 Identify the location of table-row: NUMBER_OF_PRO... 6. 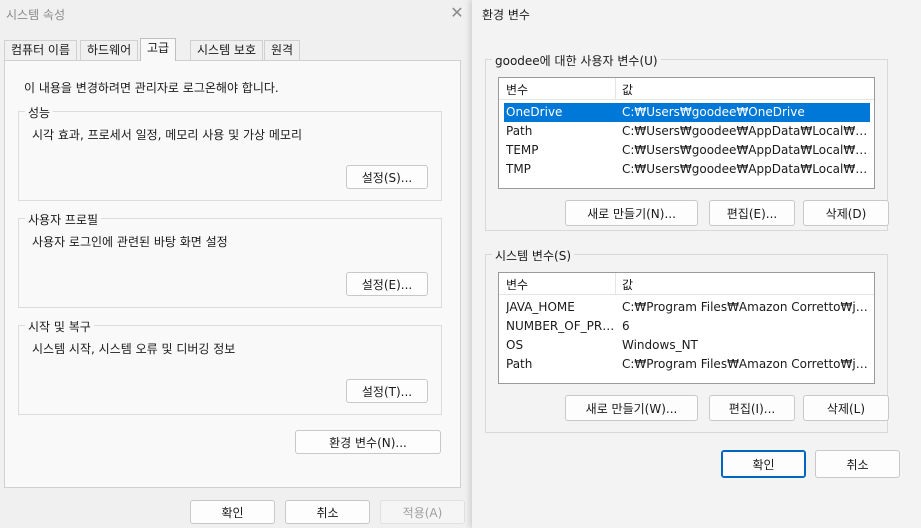
(687, 326).